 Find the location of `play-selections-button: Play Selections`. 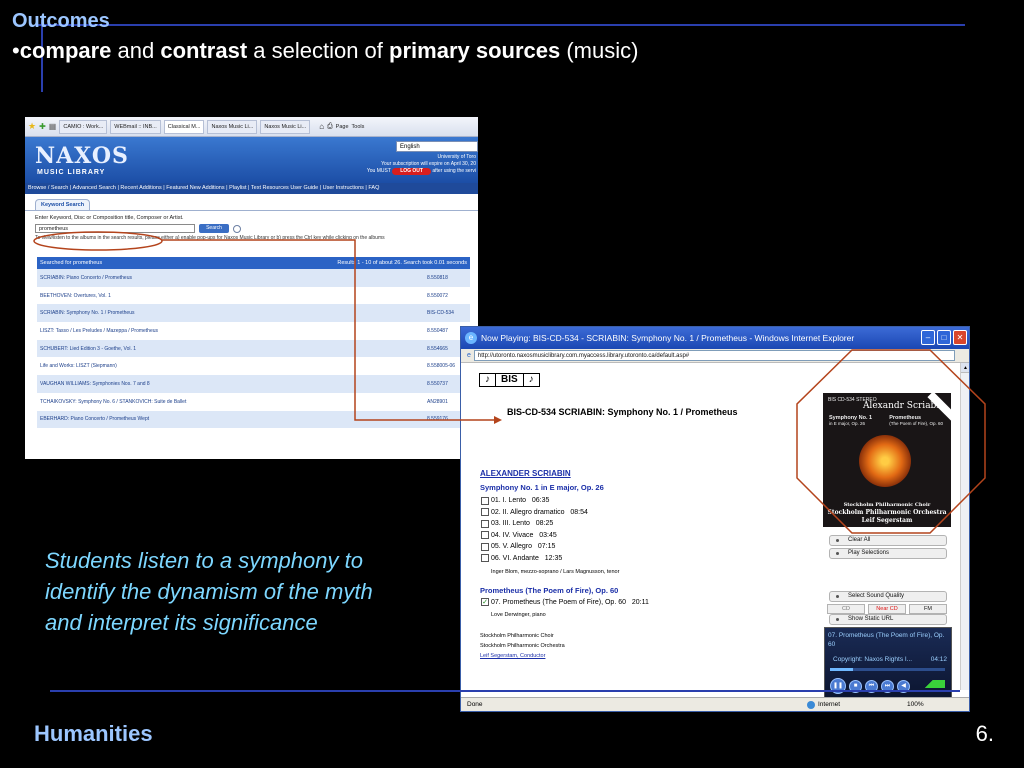

play-selections-button: Play Selections is located at coordinates (888, 553).